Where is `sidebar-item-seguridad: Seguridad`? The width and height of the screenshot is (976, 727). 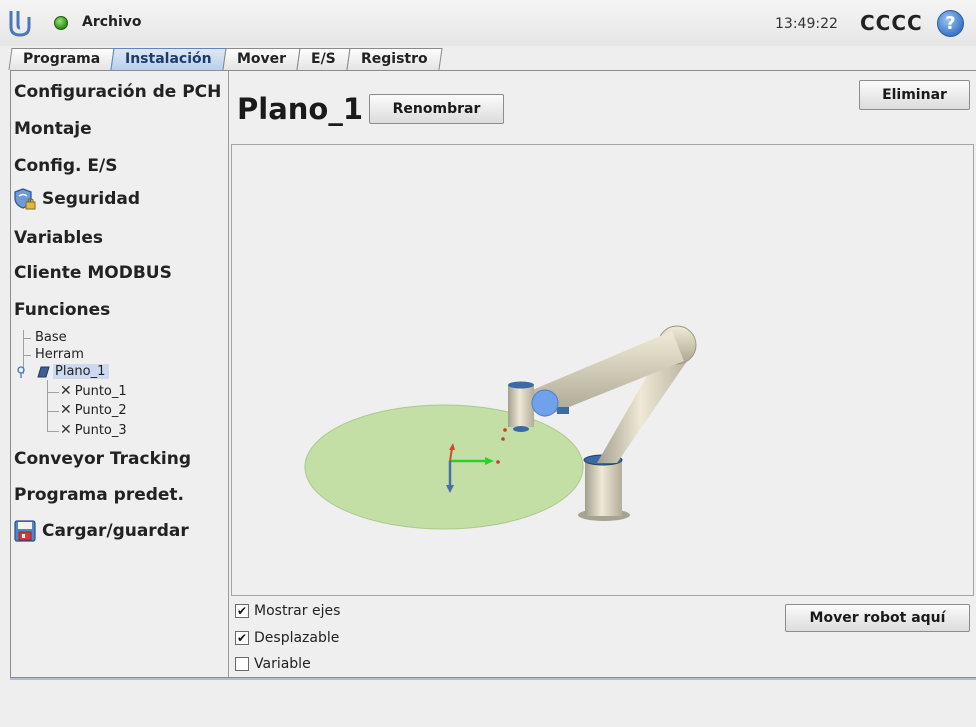 sidebar-item-seguridad: Seguridad is located at coordinates (77, 199).